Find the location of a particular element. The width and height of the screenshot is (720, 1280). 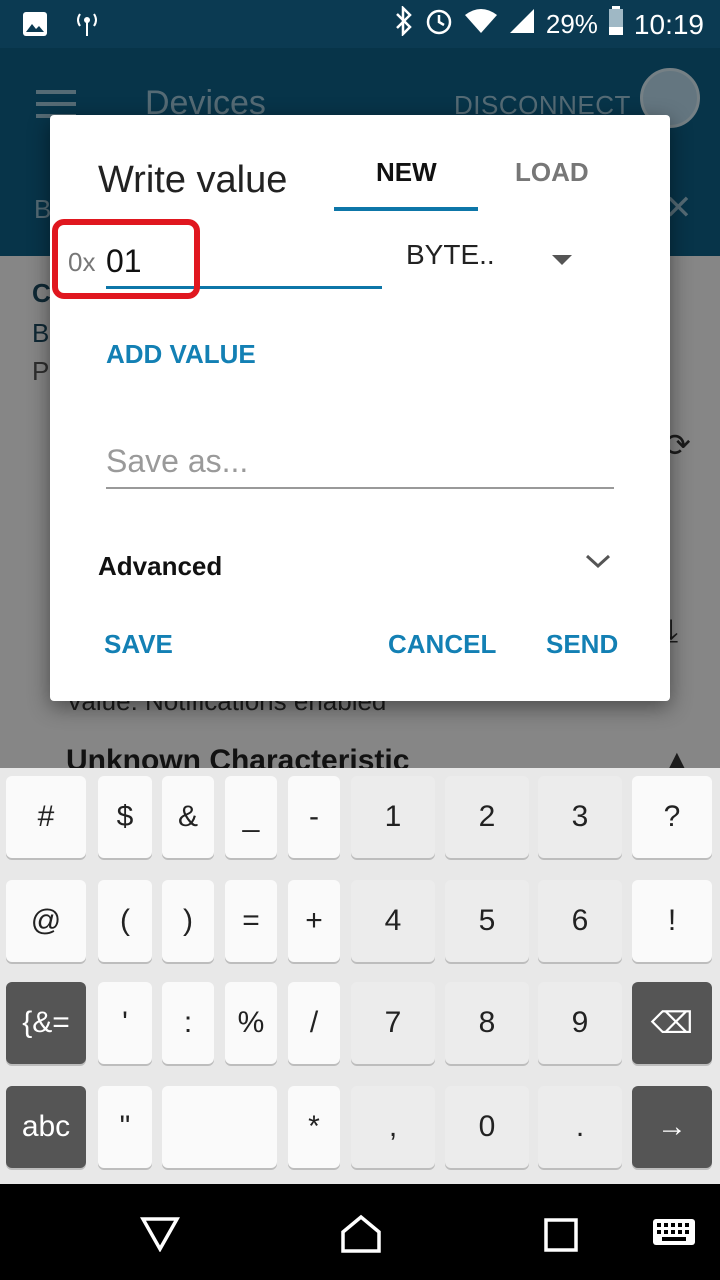

key-exclamation: ! is located at coordinates (672, 921).